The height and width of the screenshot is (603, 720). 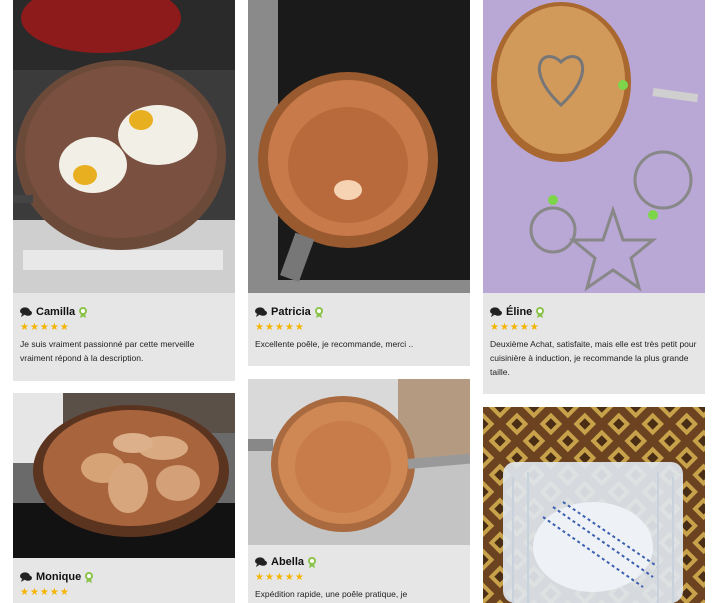 What do you see at coordinates (291, 312) in the screenshot?
I see `reviewer-name: Patricia` at bounding box center [291, 312].